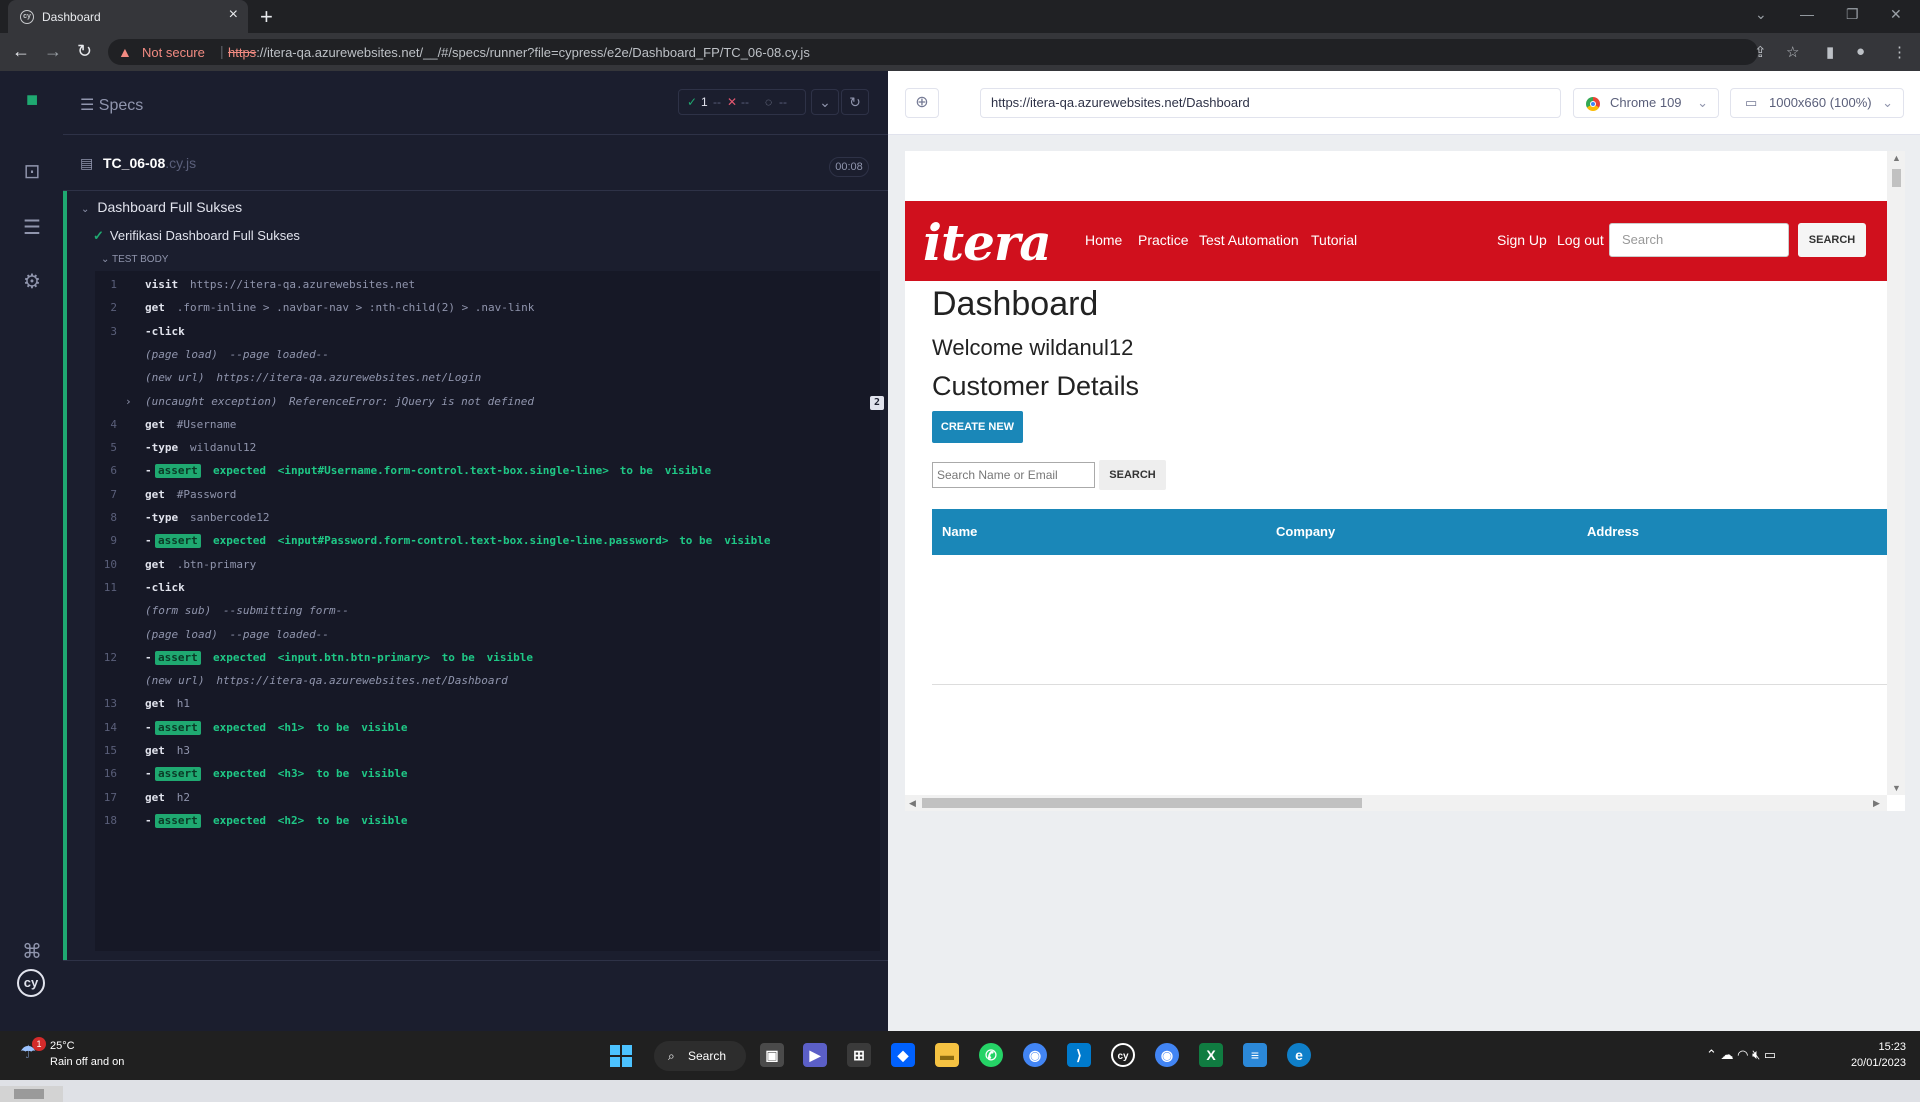  I want to click on create-new-button: CREATE NEW, so click(977, 427).